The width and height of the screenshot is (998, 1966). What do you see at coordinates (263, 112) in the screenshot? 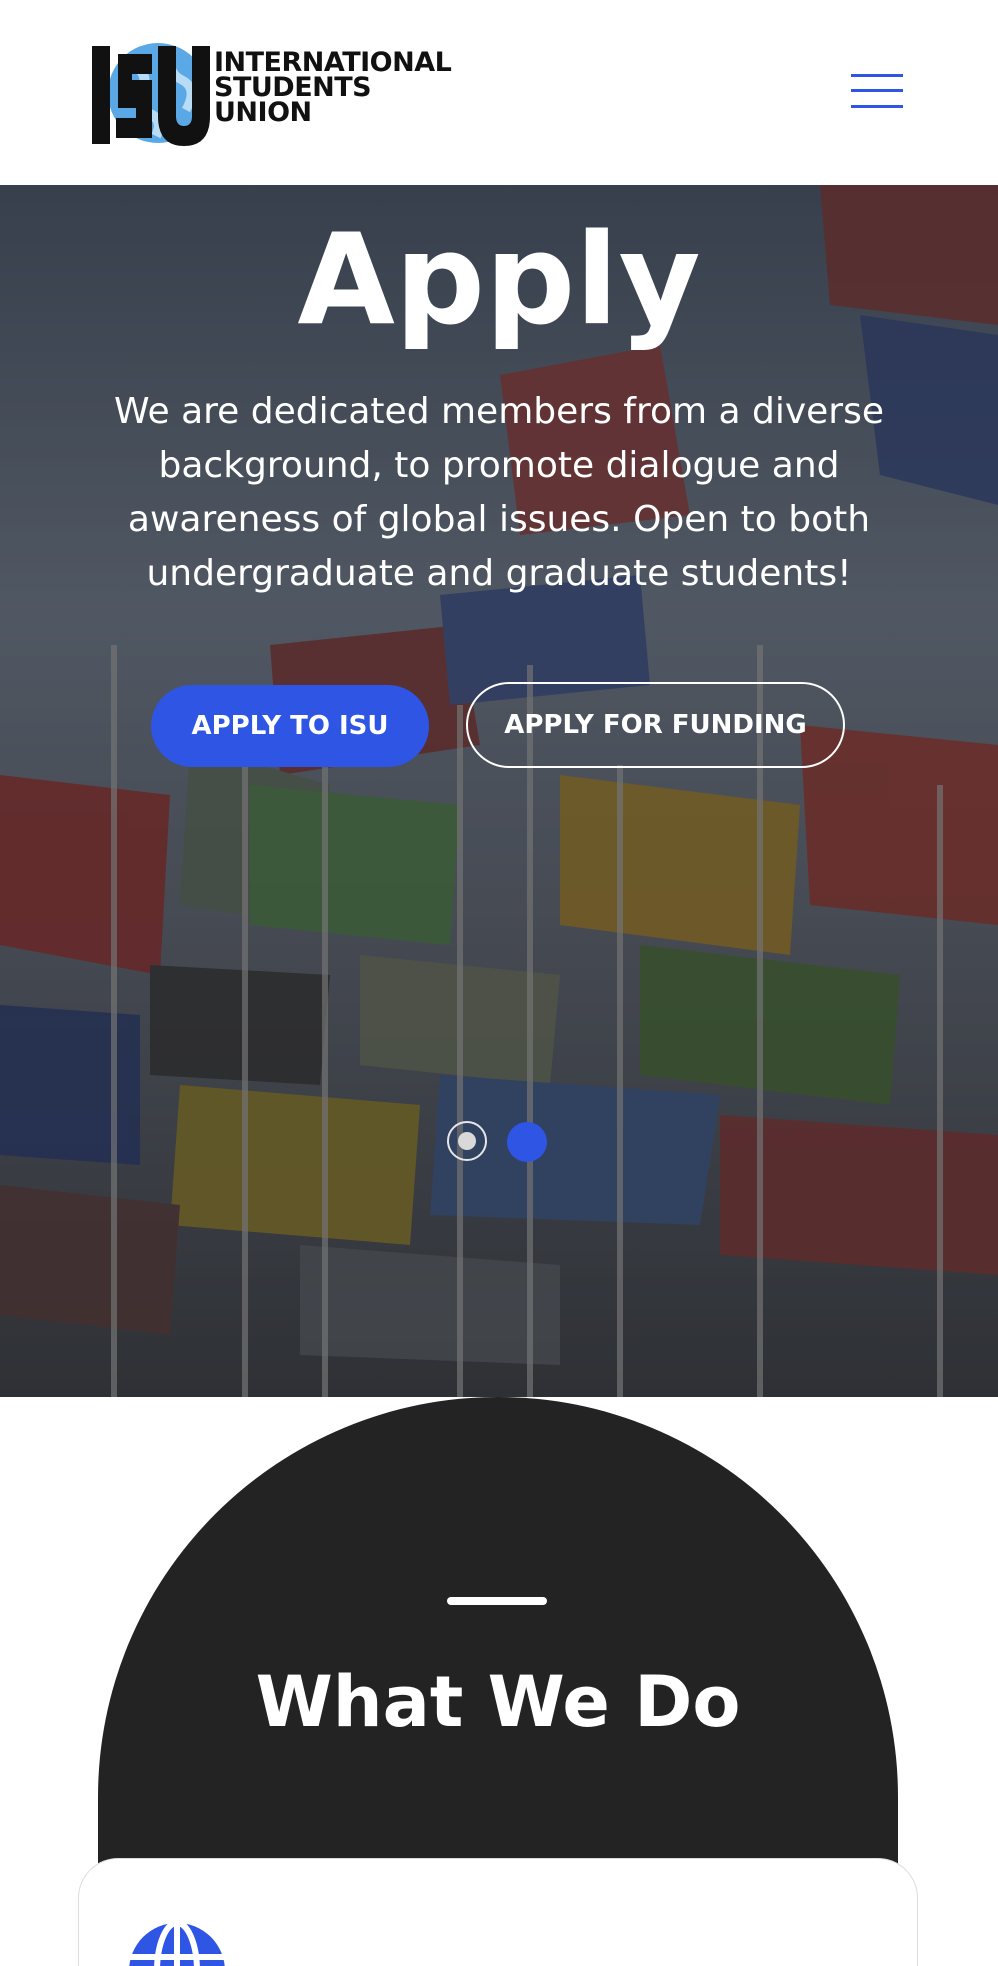
I see `logo-line-3: UNION` at bounding box center [263, 112].